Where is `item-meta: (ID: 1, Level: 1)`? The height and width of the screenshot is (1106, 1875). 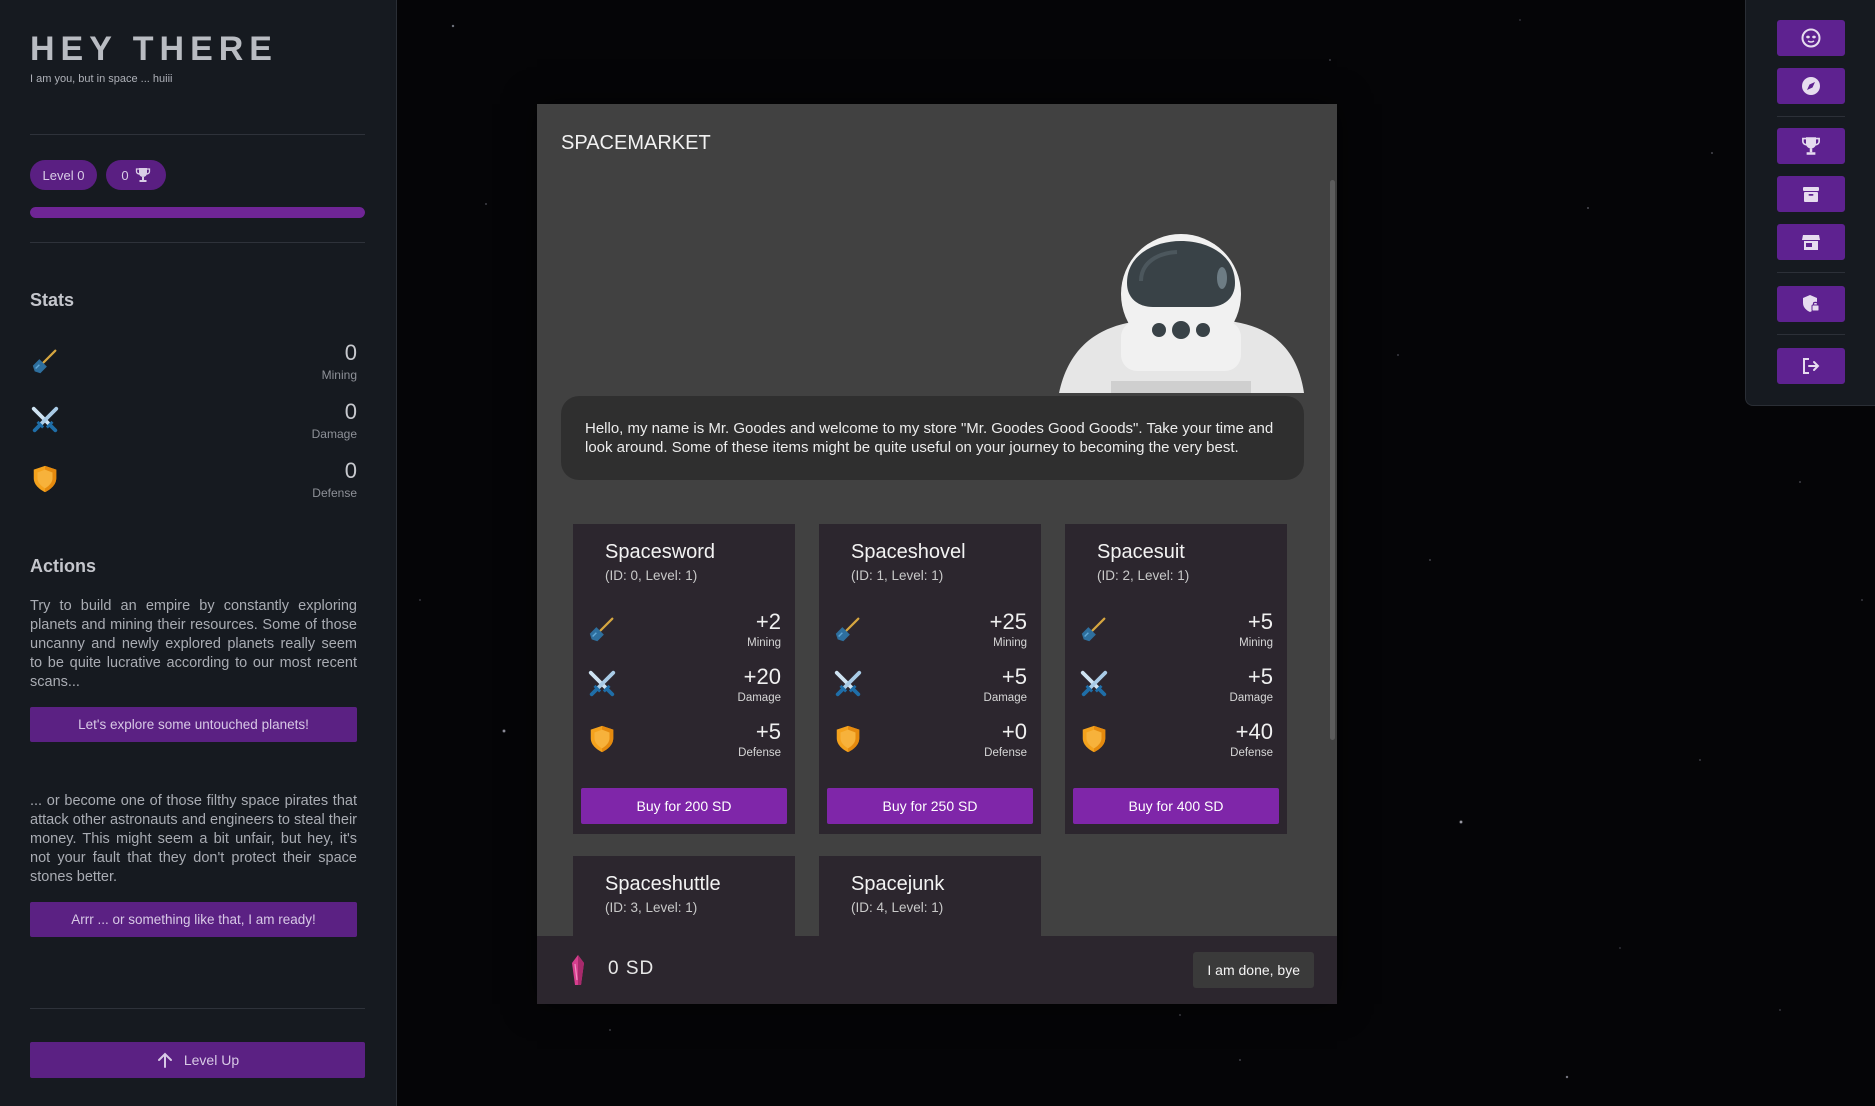
item-meta: (ID: 1, Level: 1) is located at coordinates (897, 575).